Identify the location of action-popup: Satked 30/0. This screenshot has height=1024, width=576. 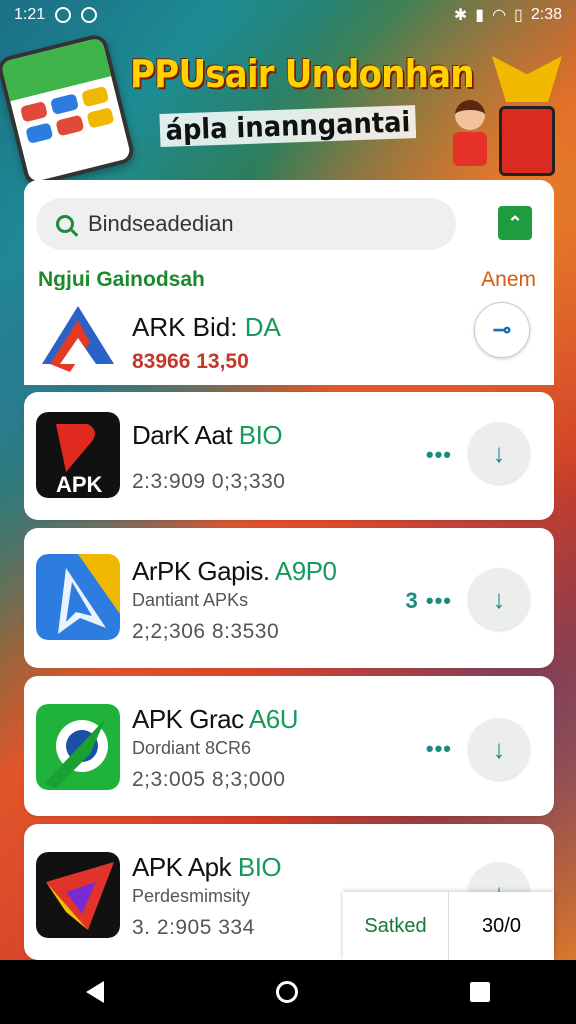
(448, 926).